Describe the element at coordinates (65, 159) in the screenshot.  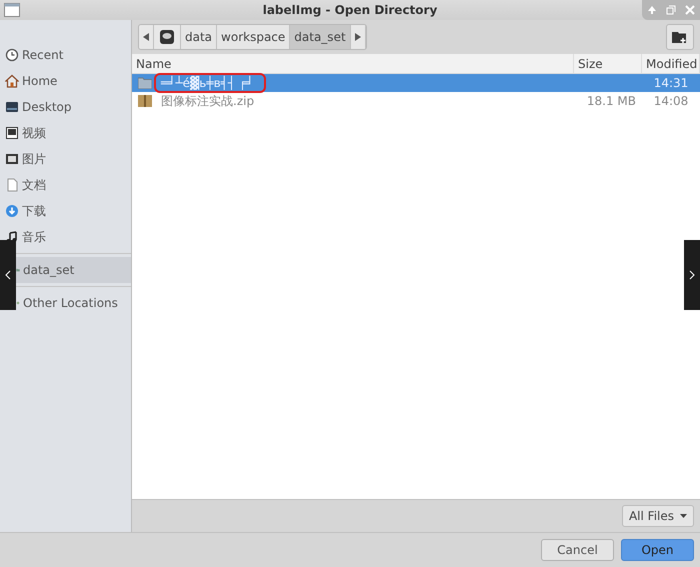
I see `sidebar-item: 图片` at that location.